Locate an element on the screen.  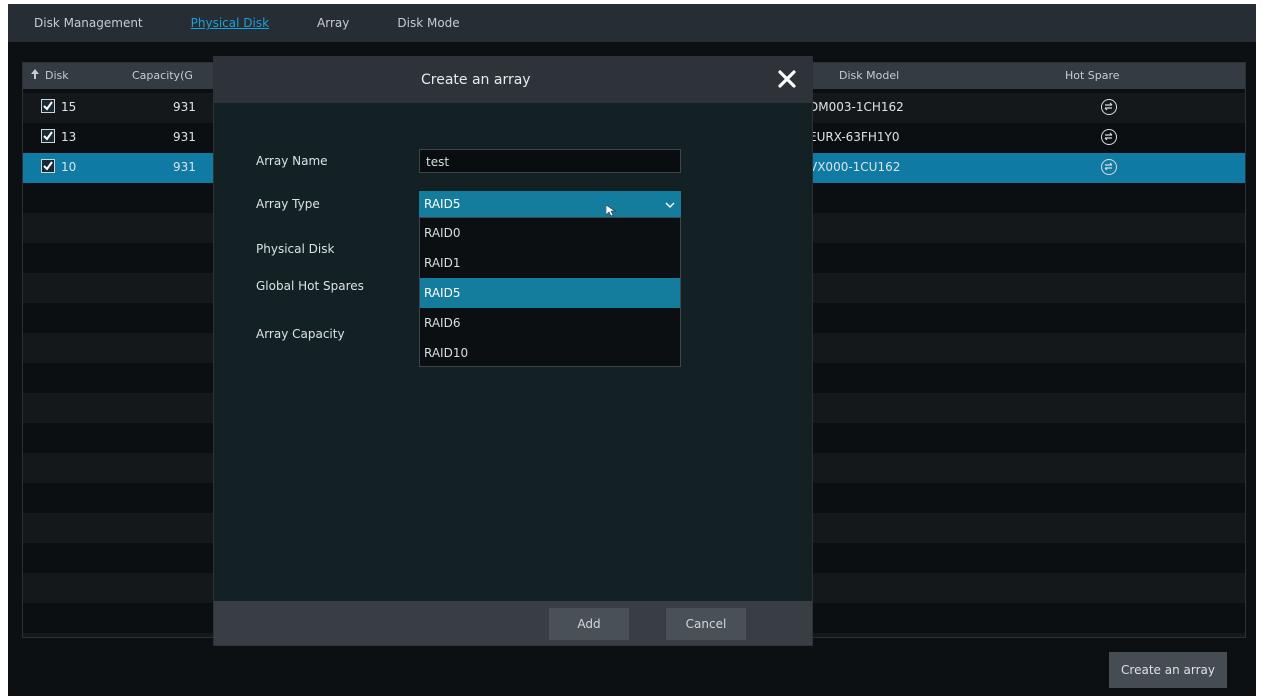
header-disk-model: Disk Model is located at coordinates (869, 75).